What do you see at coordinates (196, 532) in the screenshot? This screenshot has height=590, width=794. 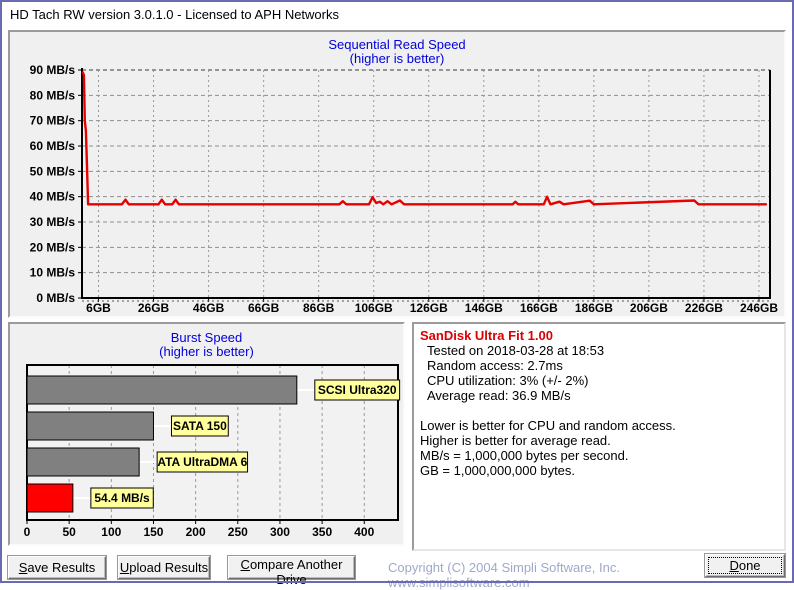 I see `burst-x-tick-label: 200` at bounding box center [196, 532].